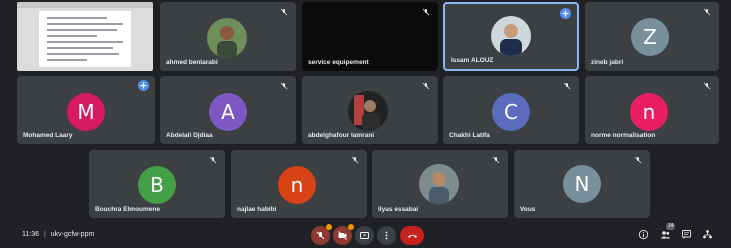 This screenshot has width=731, height=248. I want to click on participant-avatar: Z, so click(650, 37).